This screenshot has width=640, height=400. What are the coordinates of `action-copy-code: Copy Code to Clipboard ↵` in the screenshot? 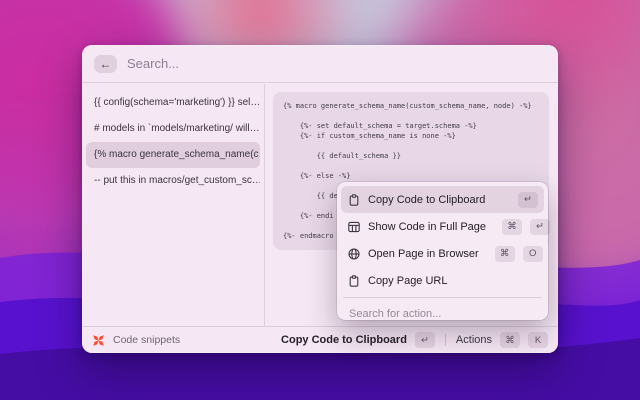 It's located at (442, 199).